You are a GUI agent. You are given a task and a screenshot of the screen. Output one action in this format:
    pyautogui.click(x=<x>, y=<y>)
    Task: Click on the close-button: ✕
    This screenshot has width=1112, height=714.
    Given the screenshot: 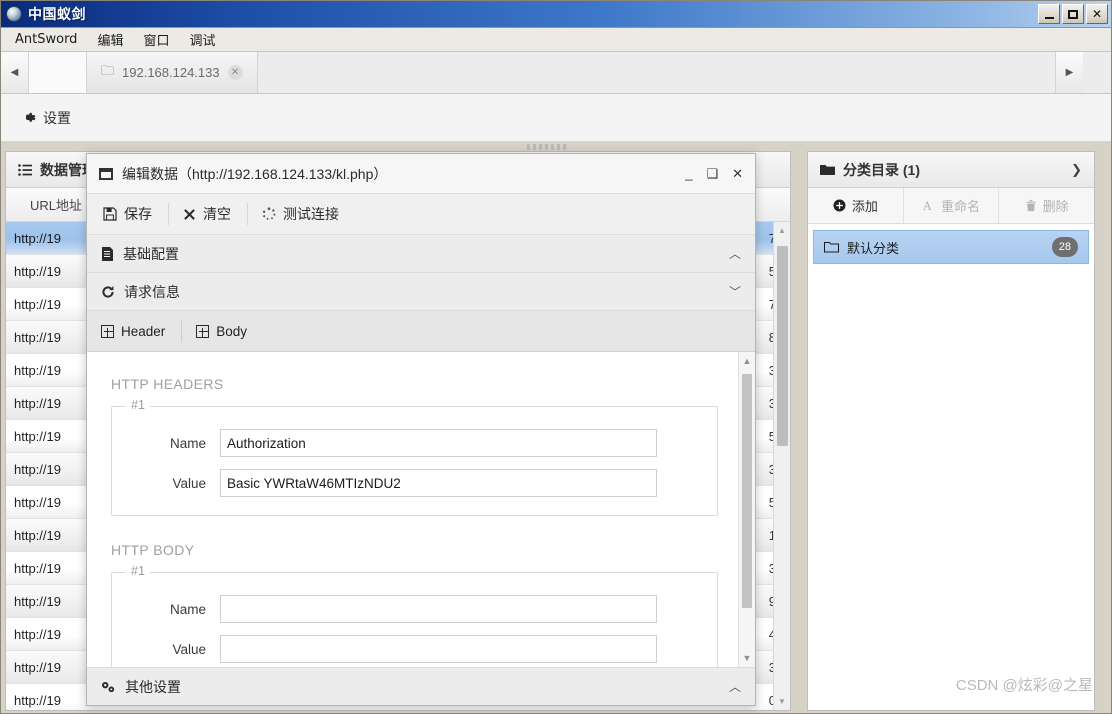 What is the action you would take?
    pyautogui.click(x=1097, y=14)
    